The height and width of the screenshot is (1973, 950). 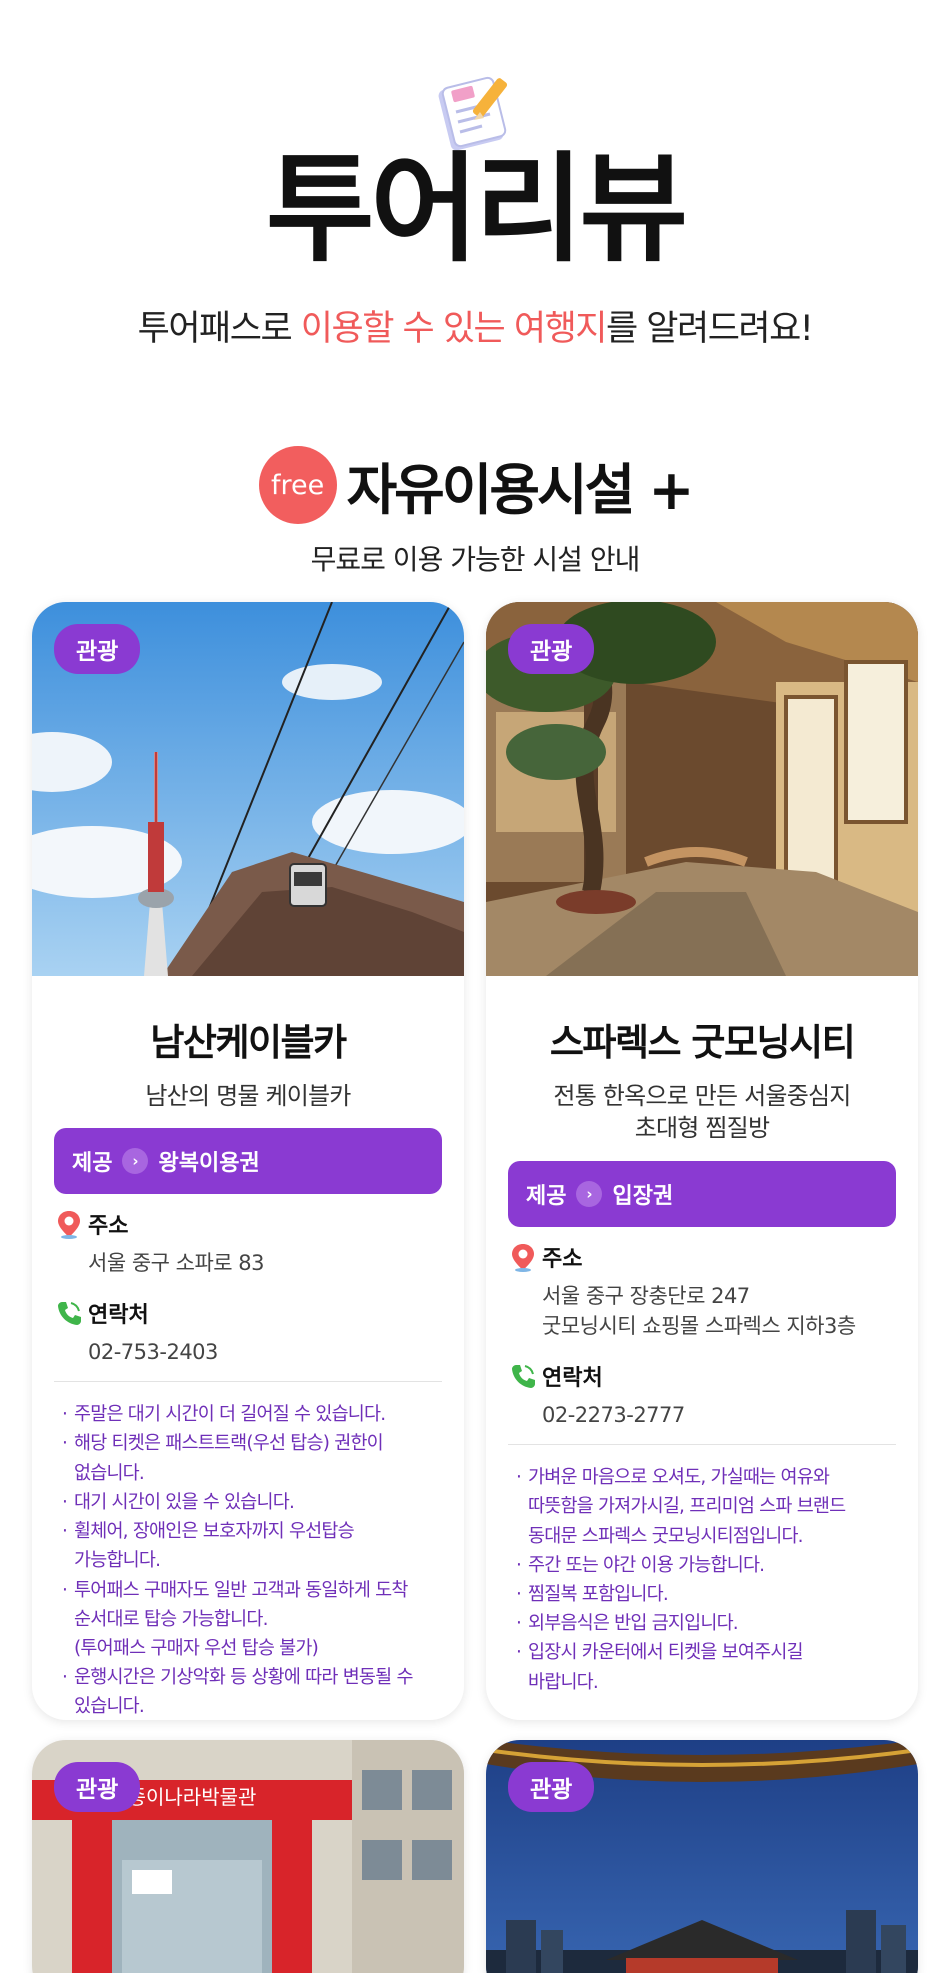 I want to click on facility-name: 스파렉스 굿모닝시티, so click(x=702, y=1042).